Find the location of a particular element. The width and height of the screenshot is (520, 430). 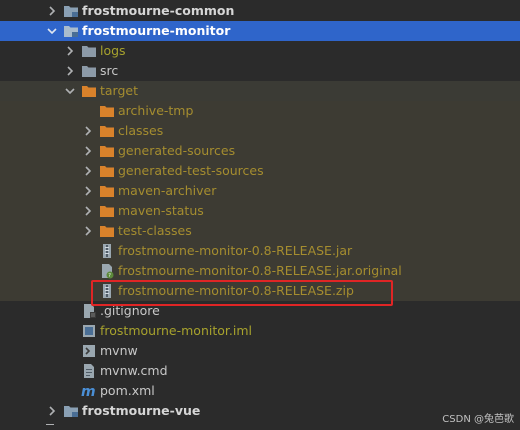

tree-row-src: src is located at coordinates (260, 71).